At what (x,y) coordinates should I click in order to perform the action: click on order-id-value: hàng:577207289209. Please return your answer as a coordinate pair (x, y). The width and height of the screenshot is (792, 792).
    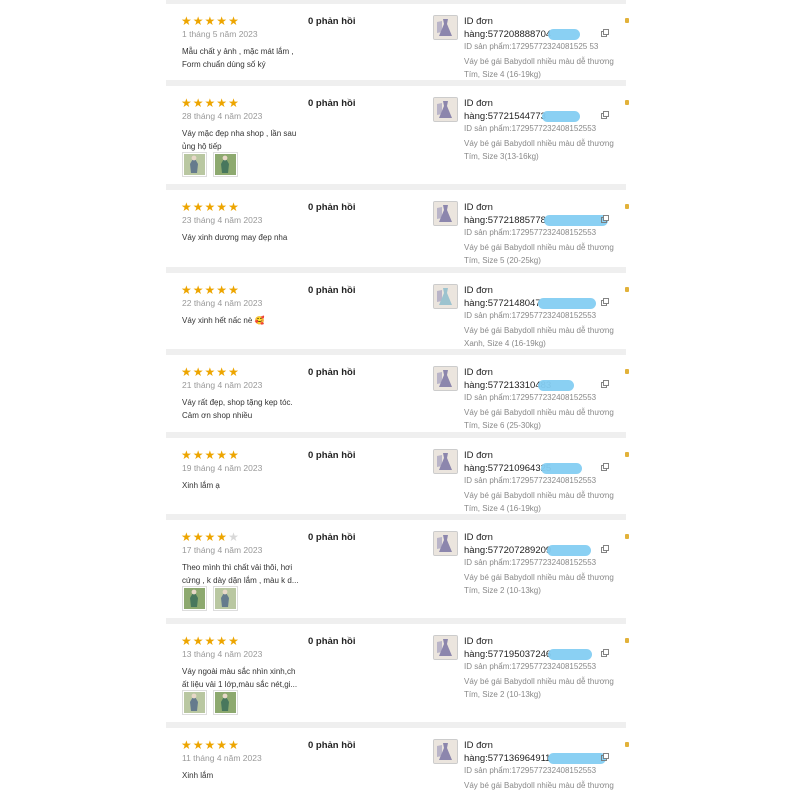
    Looking at the image, I should click on (539, 550).